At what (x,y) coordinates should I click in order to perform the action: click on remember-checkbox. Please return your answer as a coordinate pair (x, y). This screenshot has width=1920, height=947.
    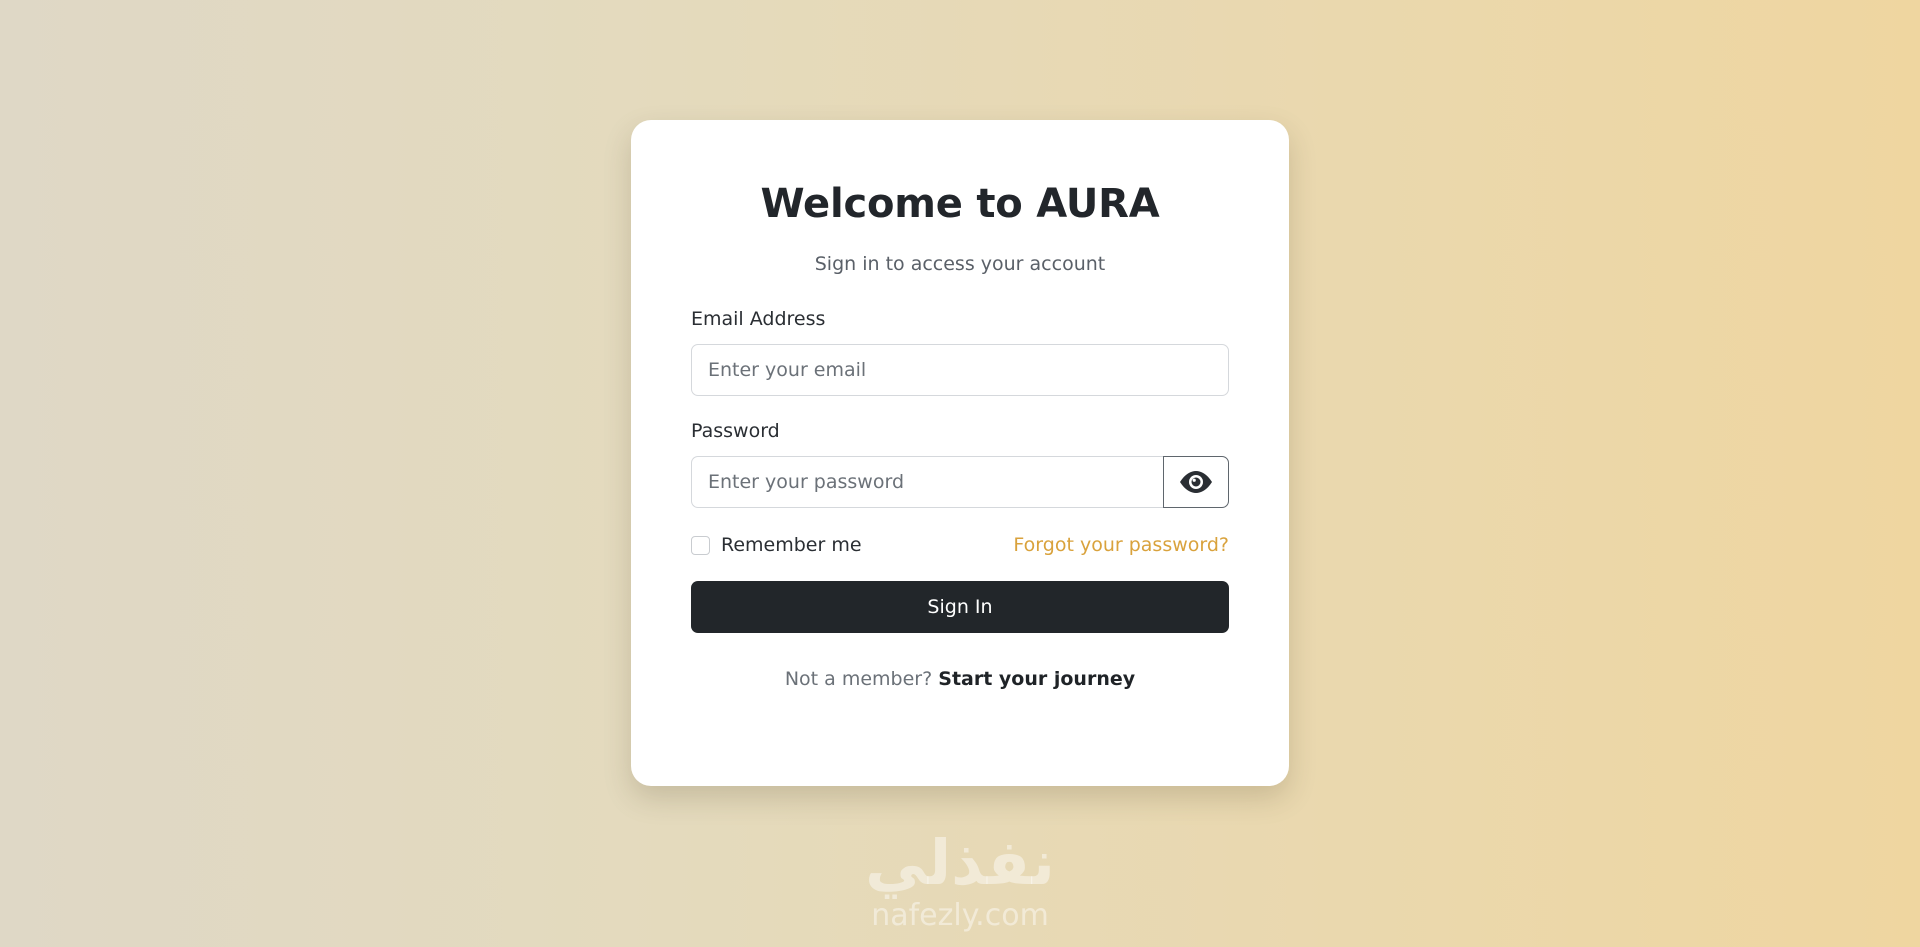
    Looking at the image, I should click on (700, 545).